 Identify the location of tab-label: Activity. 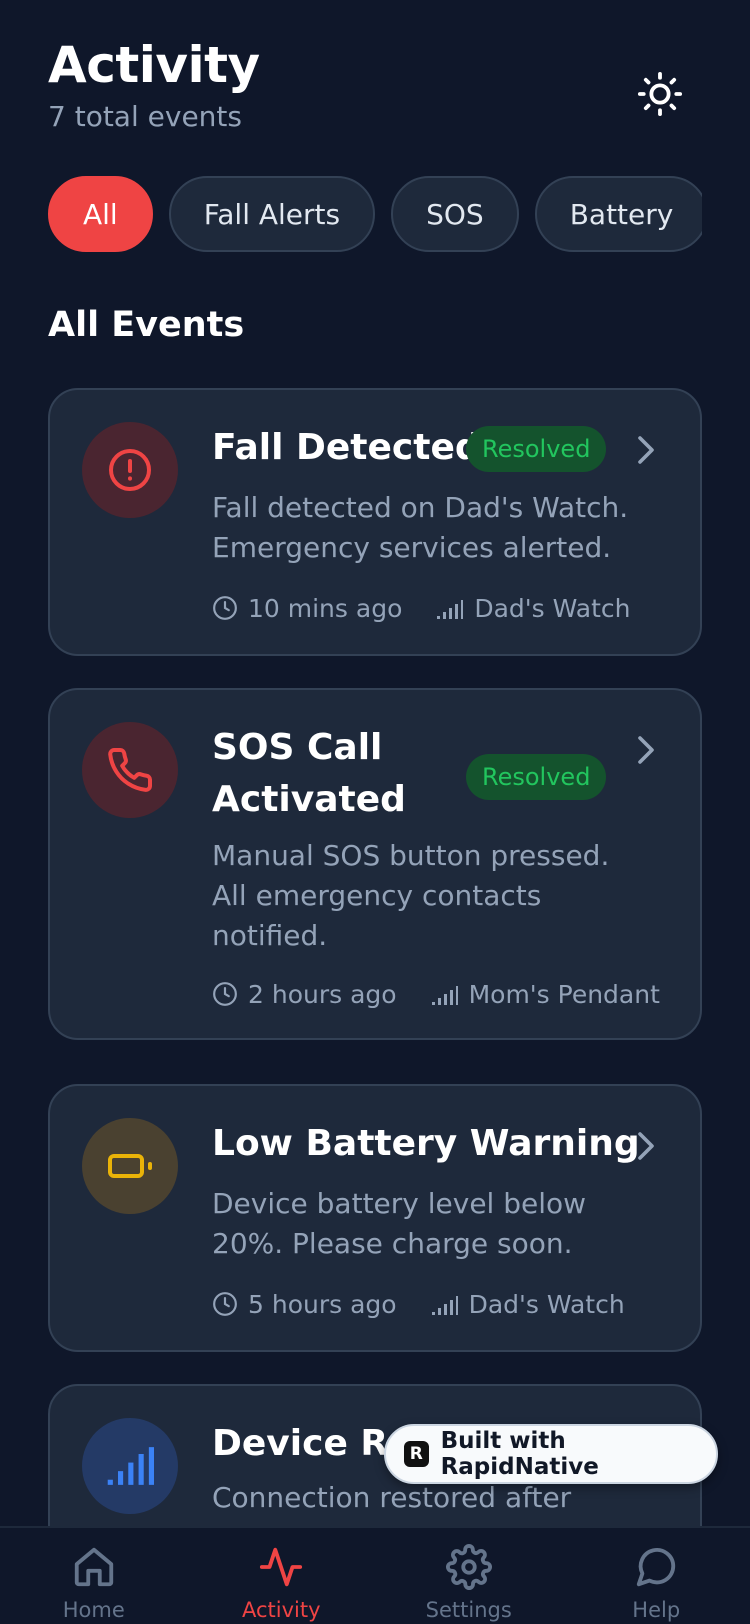
(281, 1610).